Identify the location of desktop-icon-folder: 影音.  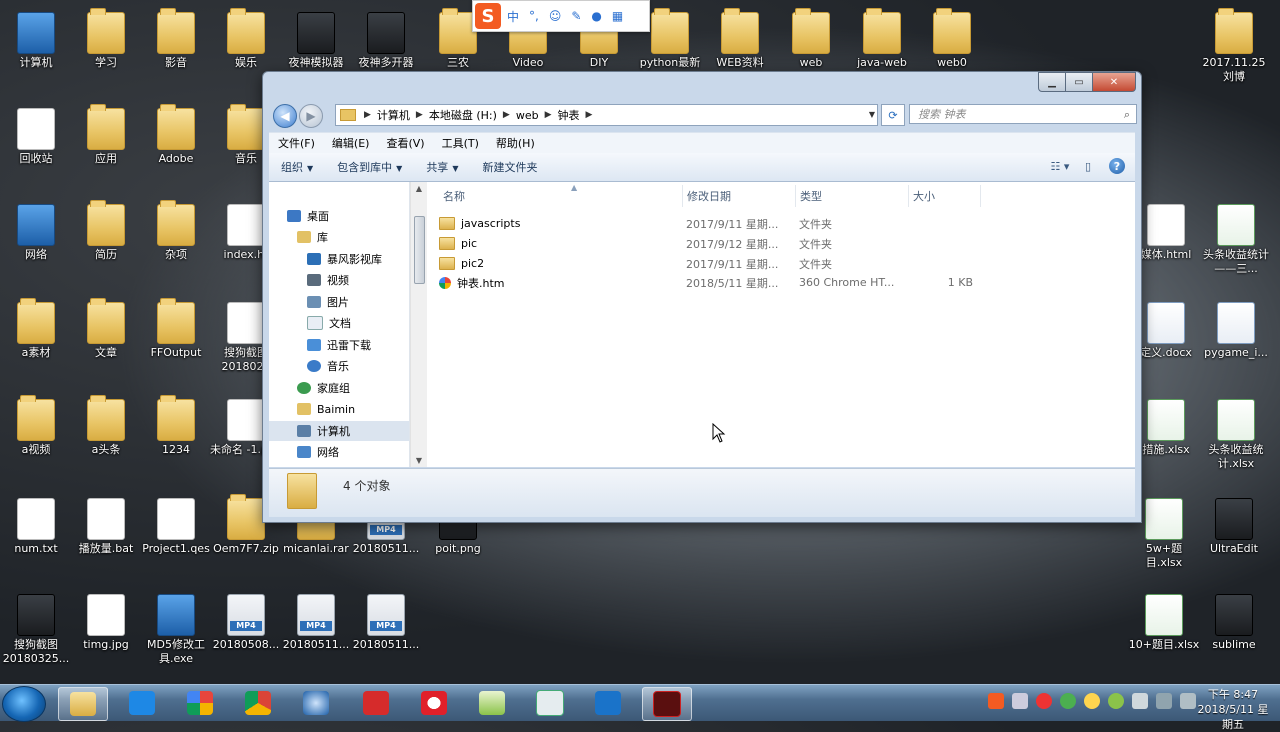
(176, 38).